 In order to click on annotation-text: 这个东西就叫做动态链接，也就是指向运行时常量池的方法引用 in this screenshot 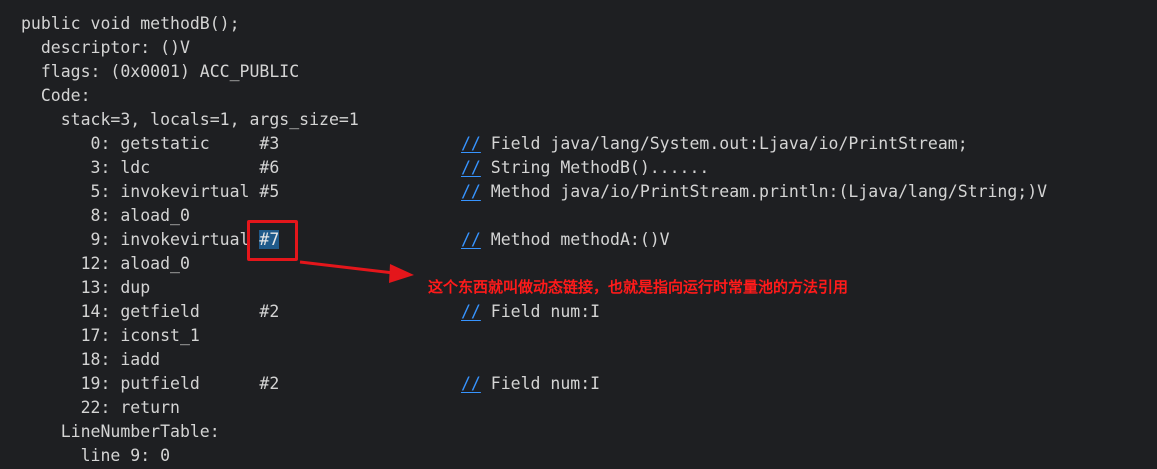, I will do `click(638, 287)`.